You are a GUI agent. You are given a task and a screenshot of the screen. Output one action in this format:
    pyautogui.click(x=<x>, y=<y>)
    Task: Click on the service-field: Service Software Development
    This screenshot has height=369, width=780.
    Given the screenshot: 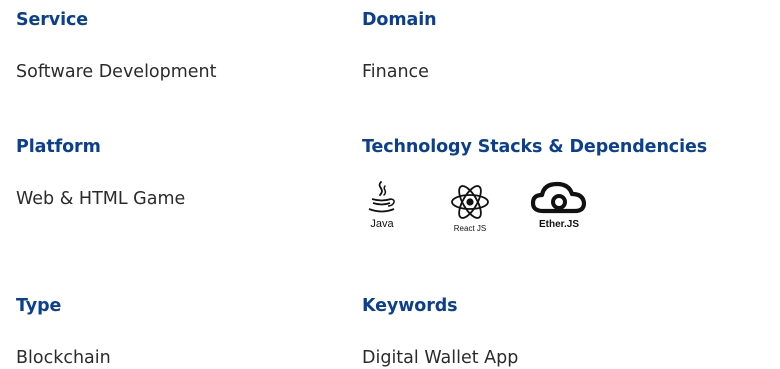 What is the action you would take?
    pyautogui.click(x=116, y=46)
    